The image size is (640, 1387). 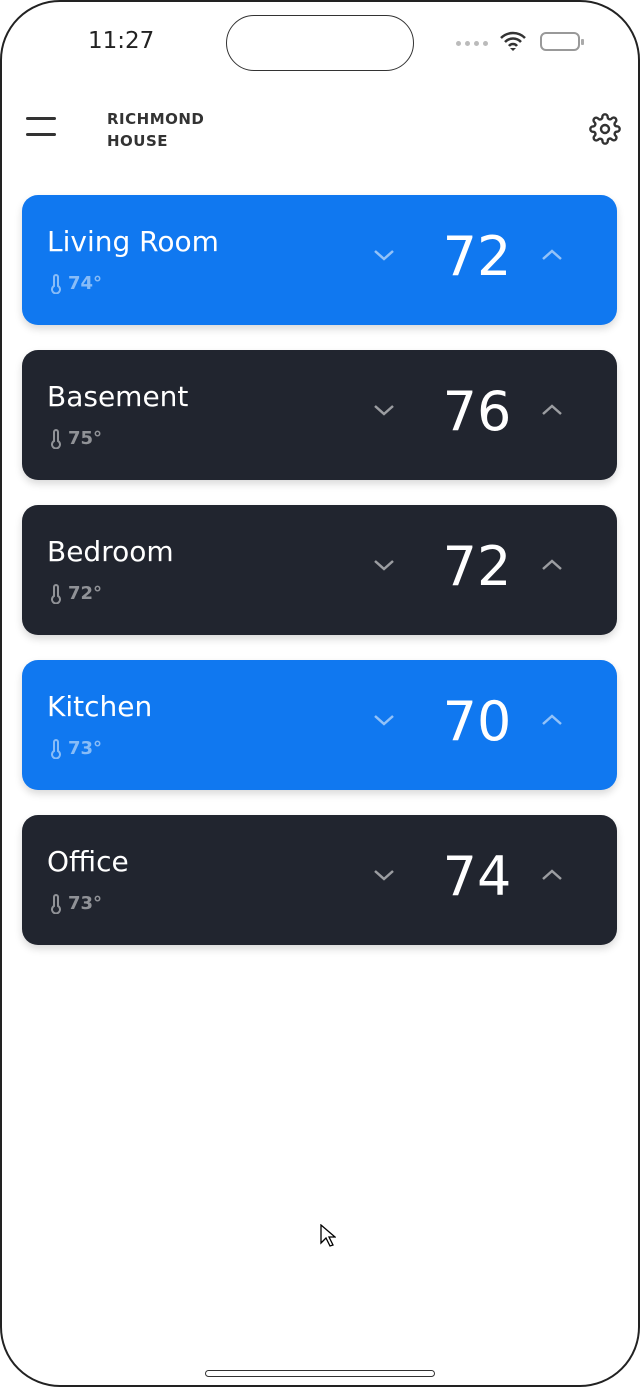 What do you see at coordinates (319, 570) in the screenshot?
I see `room-card: Bedroom 72° 72` at bounding box center [319, 570].